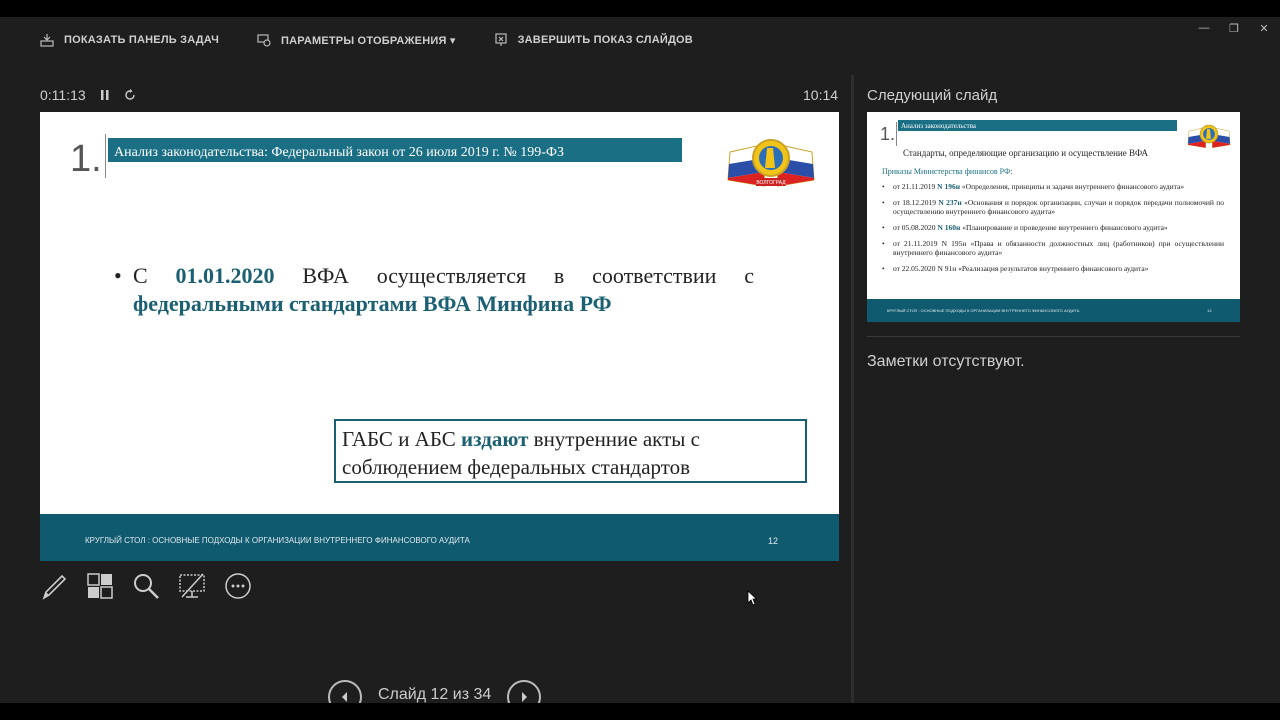 The width and height of the screenshot is (1280, 720). I want to click on next-slide-heading: Приказы Министерства финансов РФ:, so click(947, 171).